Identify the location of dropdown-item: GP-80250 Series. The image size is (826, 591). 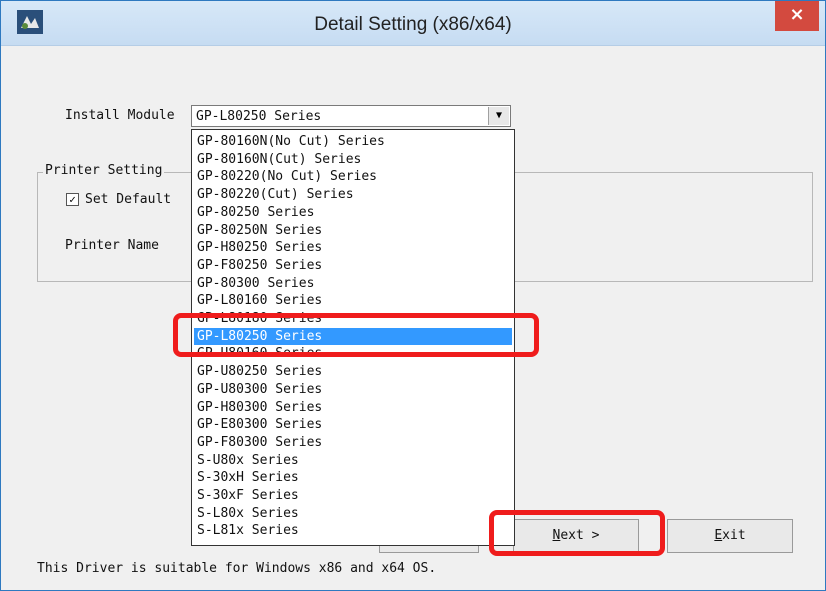
(353, 212).